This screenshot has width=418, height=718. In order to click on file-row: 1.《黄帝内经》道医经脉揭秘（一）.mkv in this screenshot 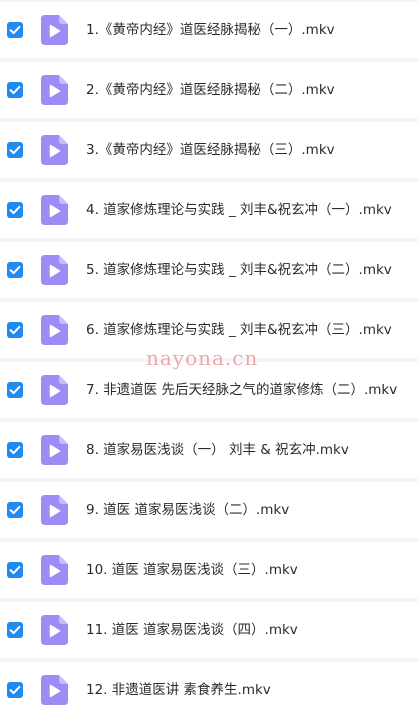, I will do `click(209, 30)`.